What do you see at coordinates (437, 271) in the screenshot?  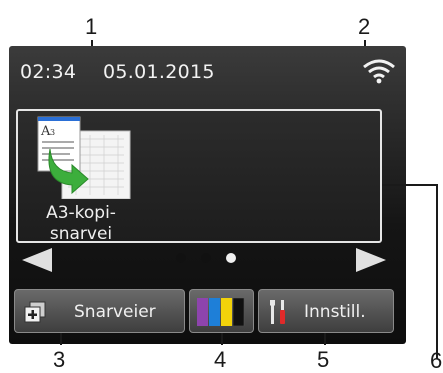 I see `callout-6-line-v` at bounding box center [437, 271].